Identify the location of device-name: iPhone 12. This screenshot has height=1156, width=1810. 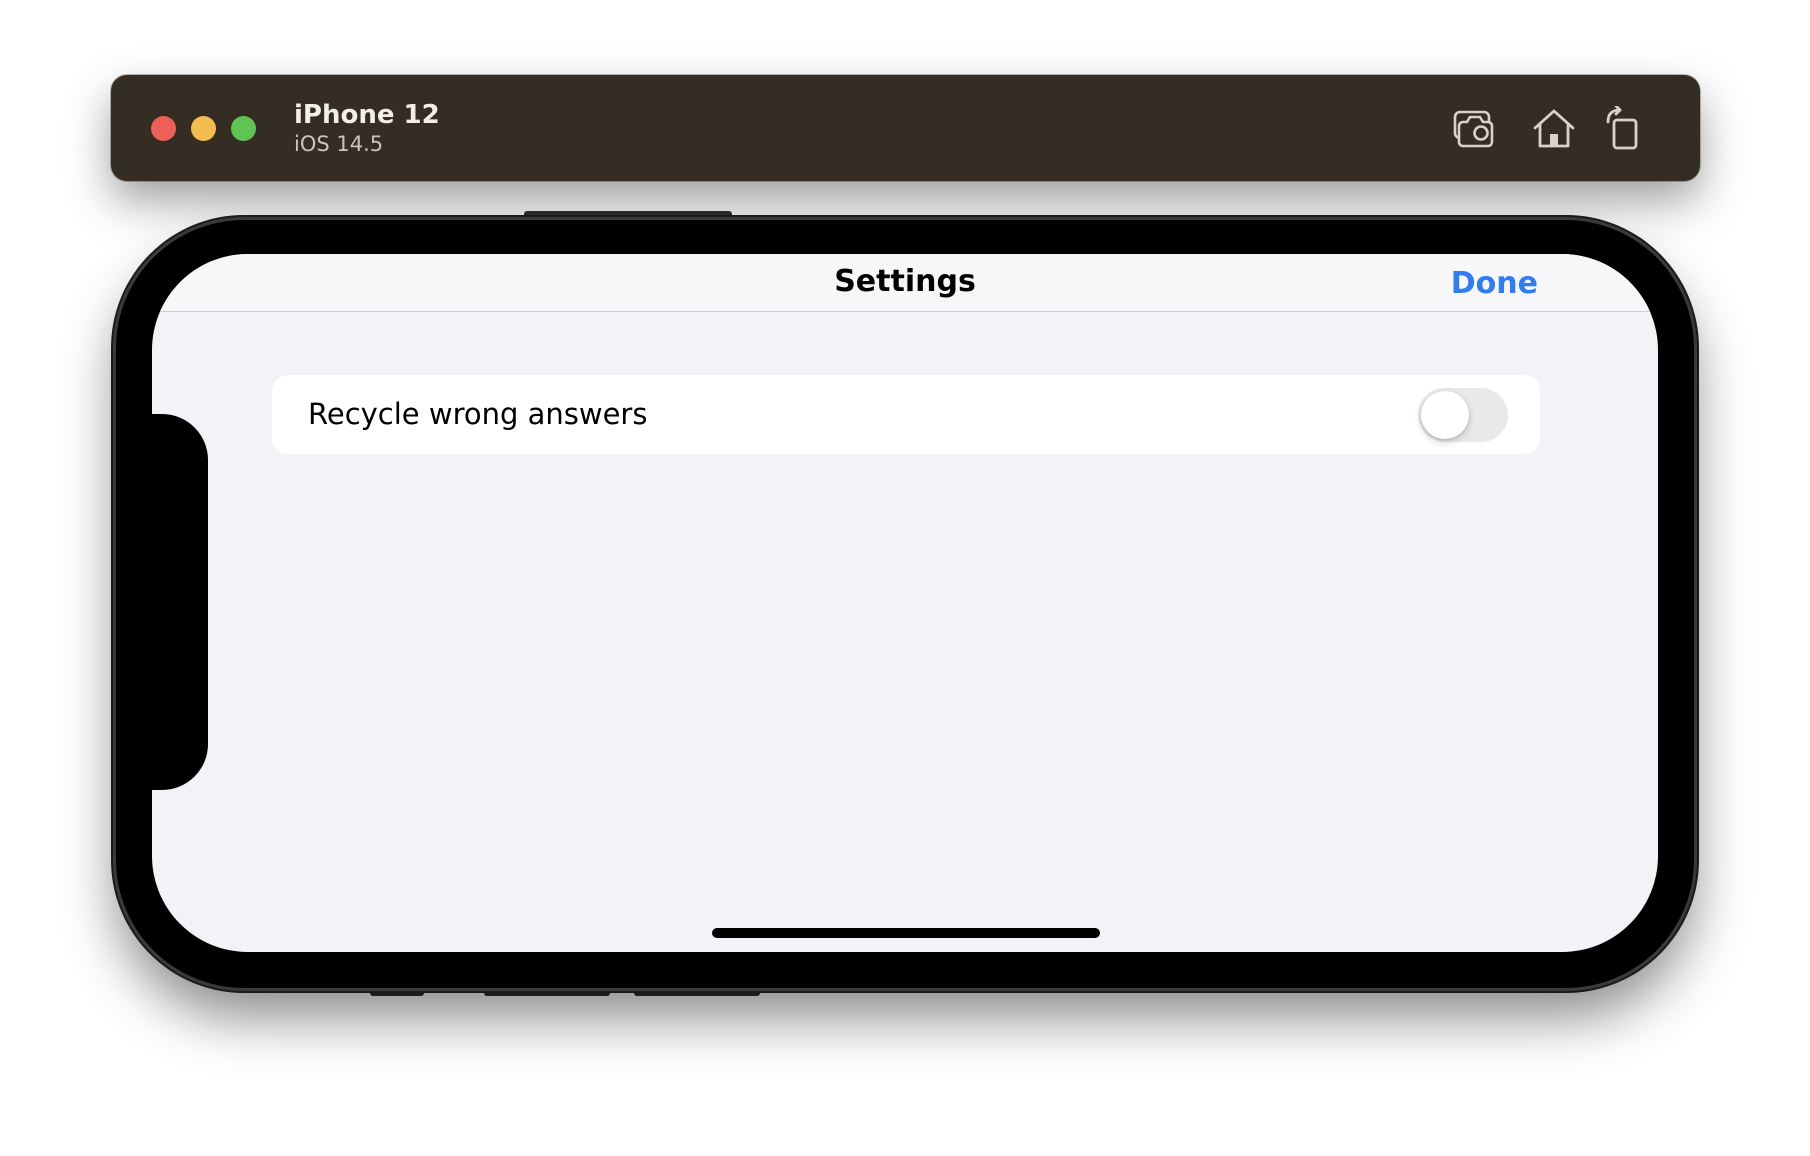
(367, 115).